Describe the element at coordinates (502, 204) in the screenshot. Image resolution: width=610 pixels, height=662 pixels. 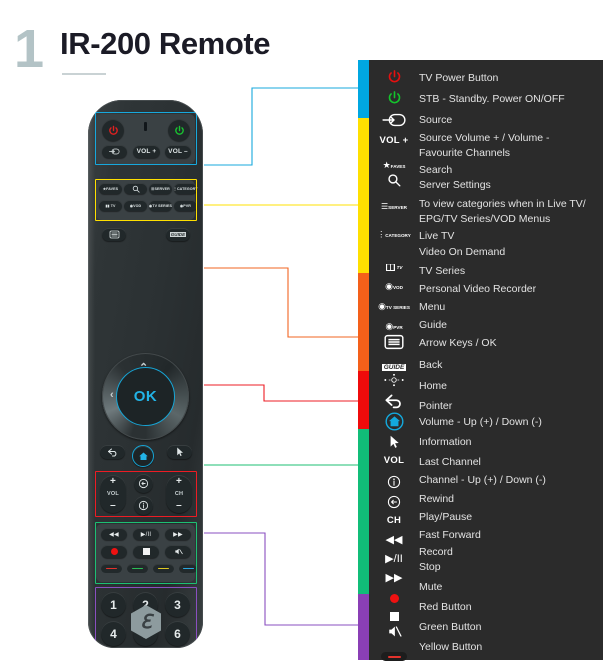
I see `legend-label-categories-1: To view categories when in Live TV/` at that location.